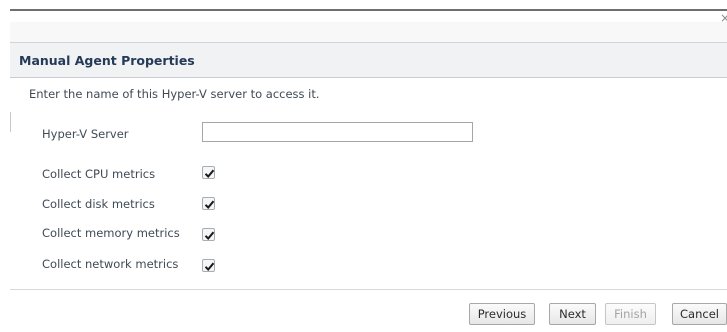  What do you see at coordinates (337, 132) in the screenshot?
I see `hyperv-server-input` at bounding box center [337, 132].